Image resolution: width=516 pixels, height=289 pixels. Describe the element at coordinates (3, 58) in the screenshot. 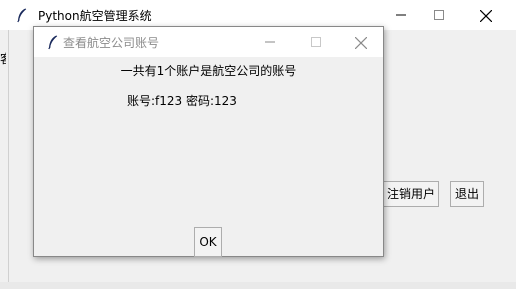

I see `partial-label: 客` at that location.